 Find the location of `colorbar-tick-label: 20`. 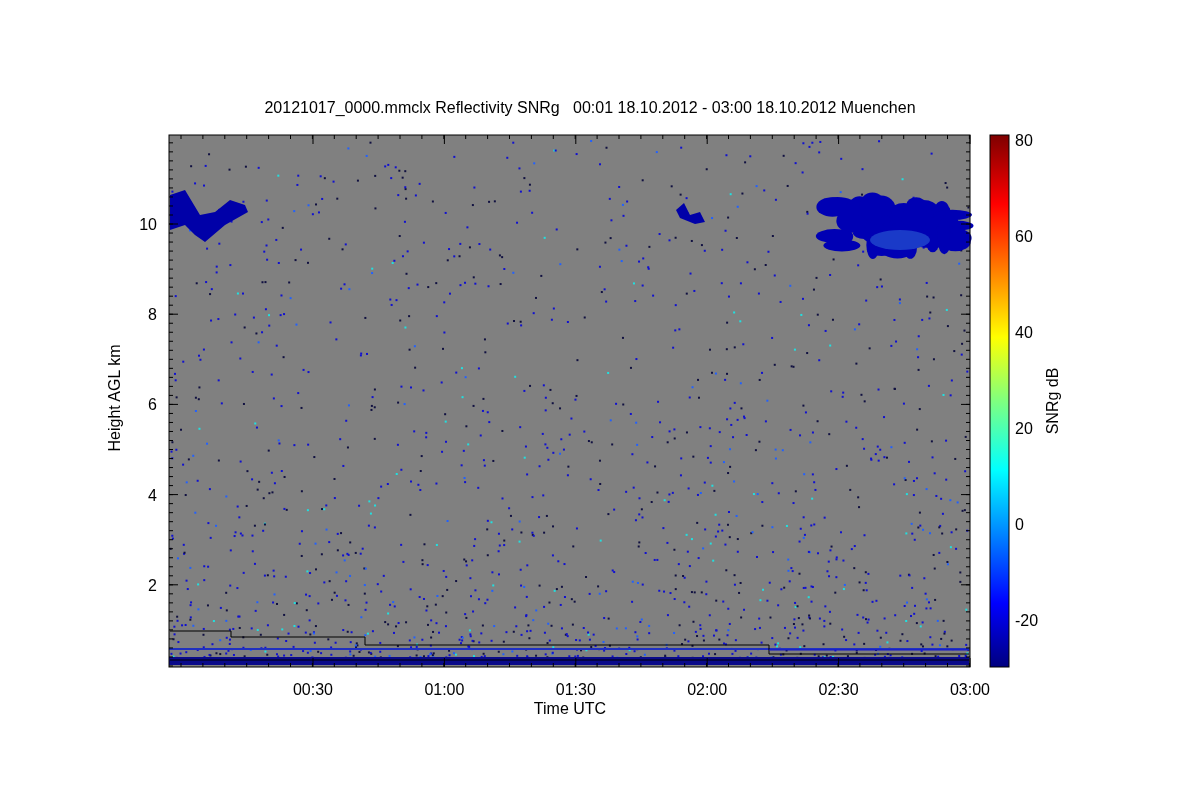

colorbar-tick-label: 20 is located at coordinates (1024, 428).